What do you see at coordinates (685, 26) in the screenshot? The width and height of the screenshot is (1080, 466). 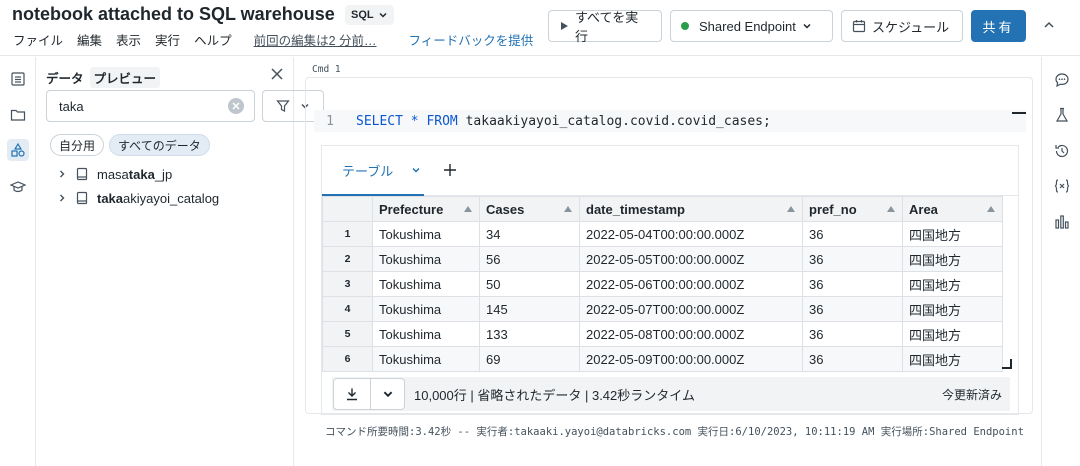 I see `status-running-icon` at bounding box center [685, 26].